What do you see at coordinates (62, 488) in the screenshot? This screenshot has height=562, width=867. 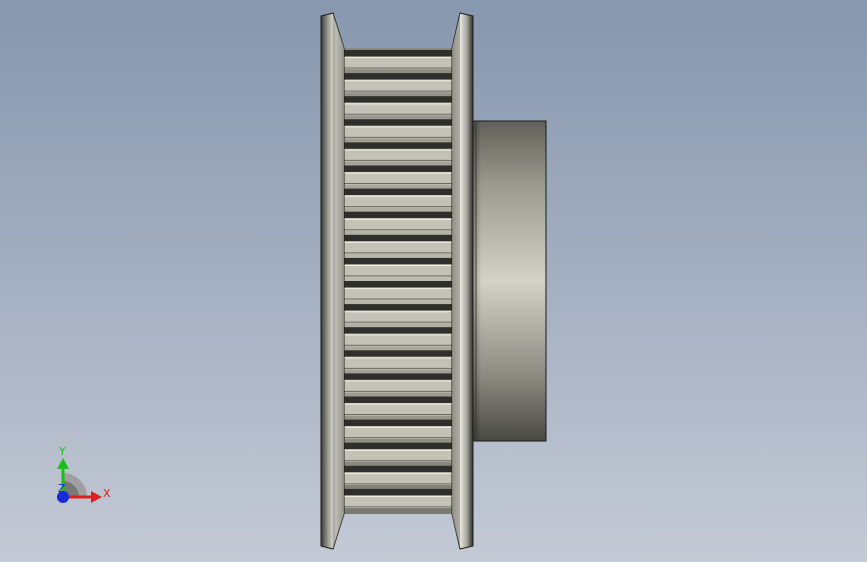 I see `triad-z-label: Z` at bounding box center [62, 488].